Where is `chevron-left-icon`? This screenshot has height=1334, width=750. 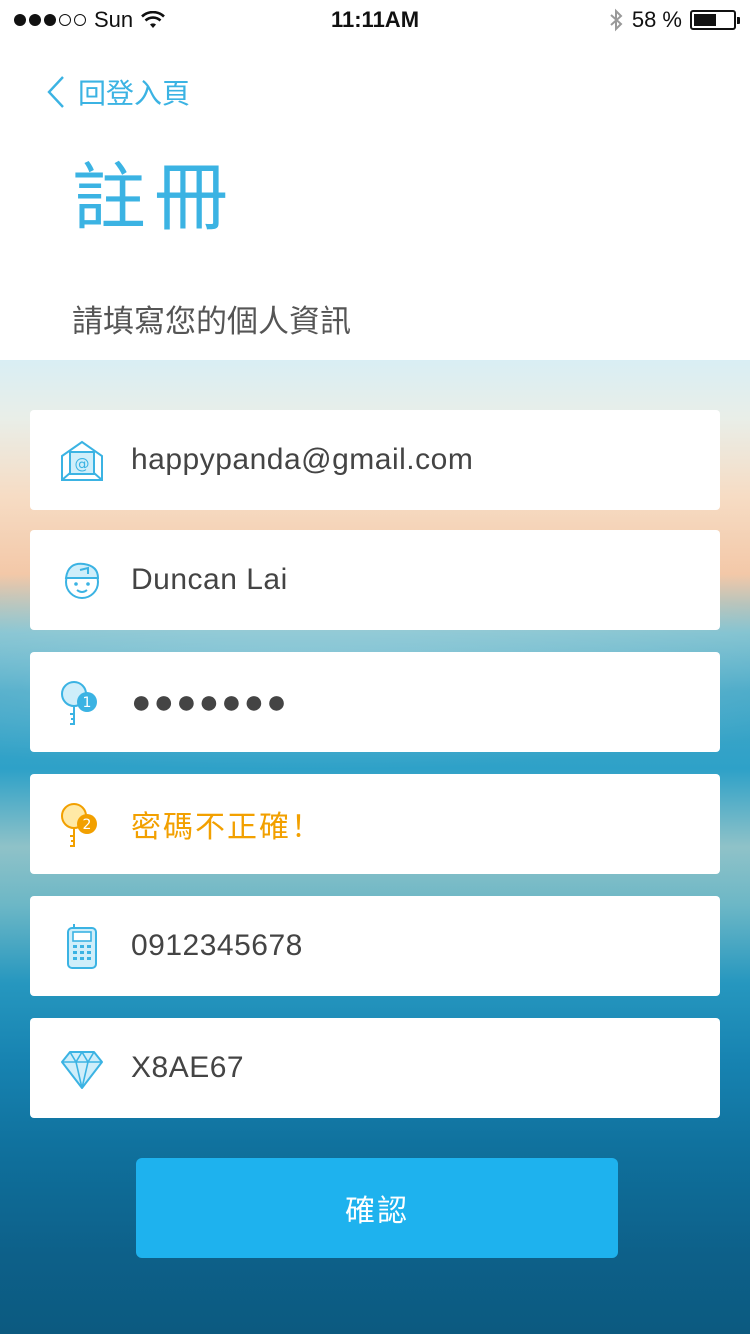
chevron-left-icon is located at coordinates (55, 92).